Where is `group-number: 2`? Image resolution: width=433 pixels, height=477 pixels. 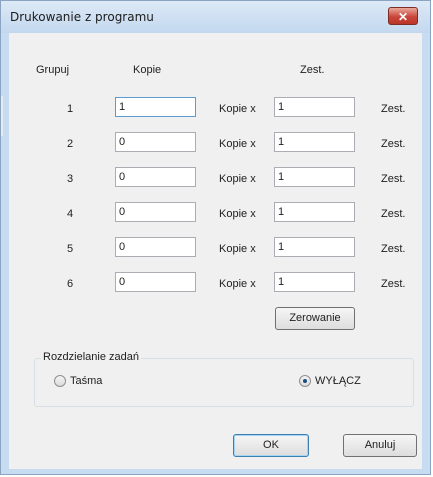
group-number: 2 is located at coordinates (70, 144).